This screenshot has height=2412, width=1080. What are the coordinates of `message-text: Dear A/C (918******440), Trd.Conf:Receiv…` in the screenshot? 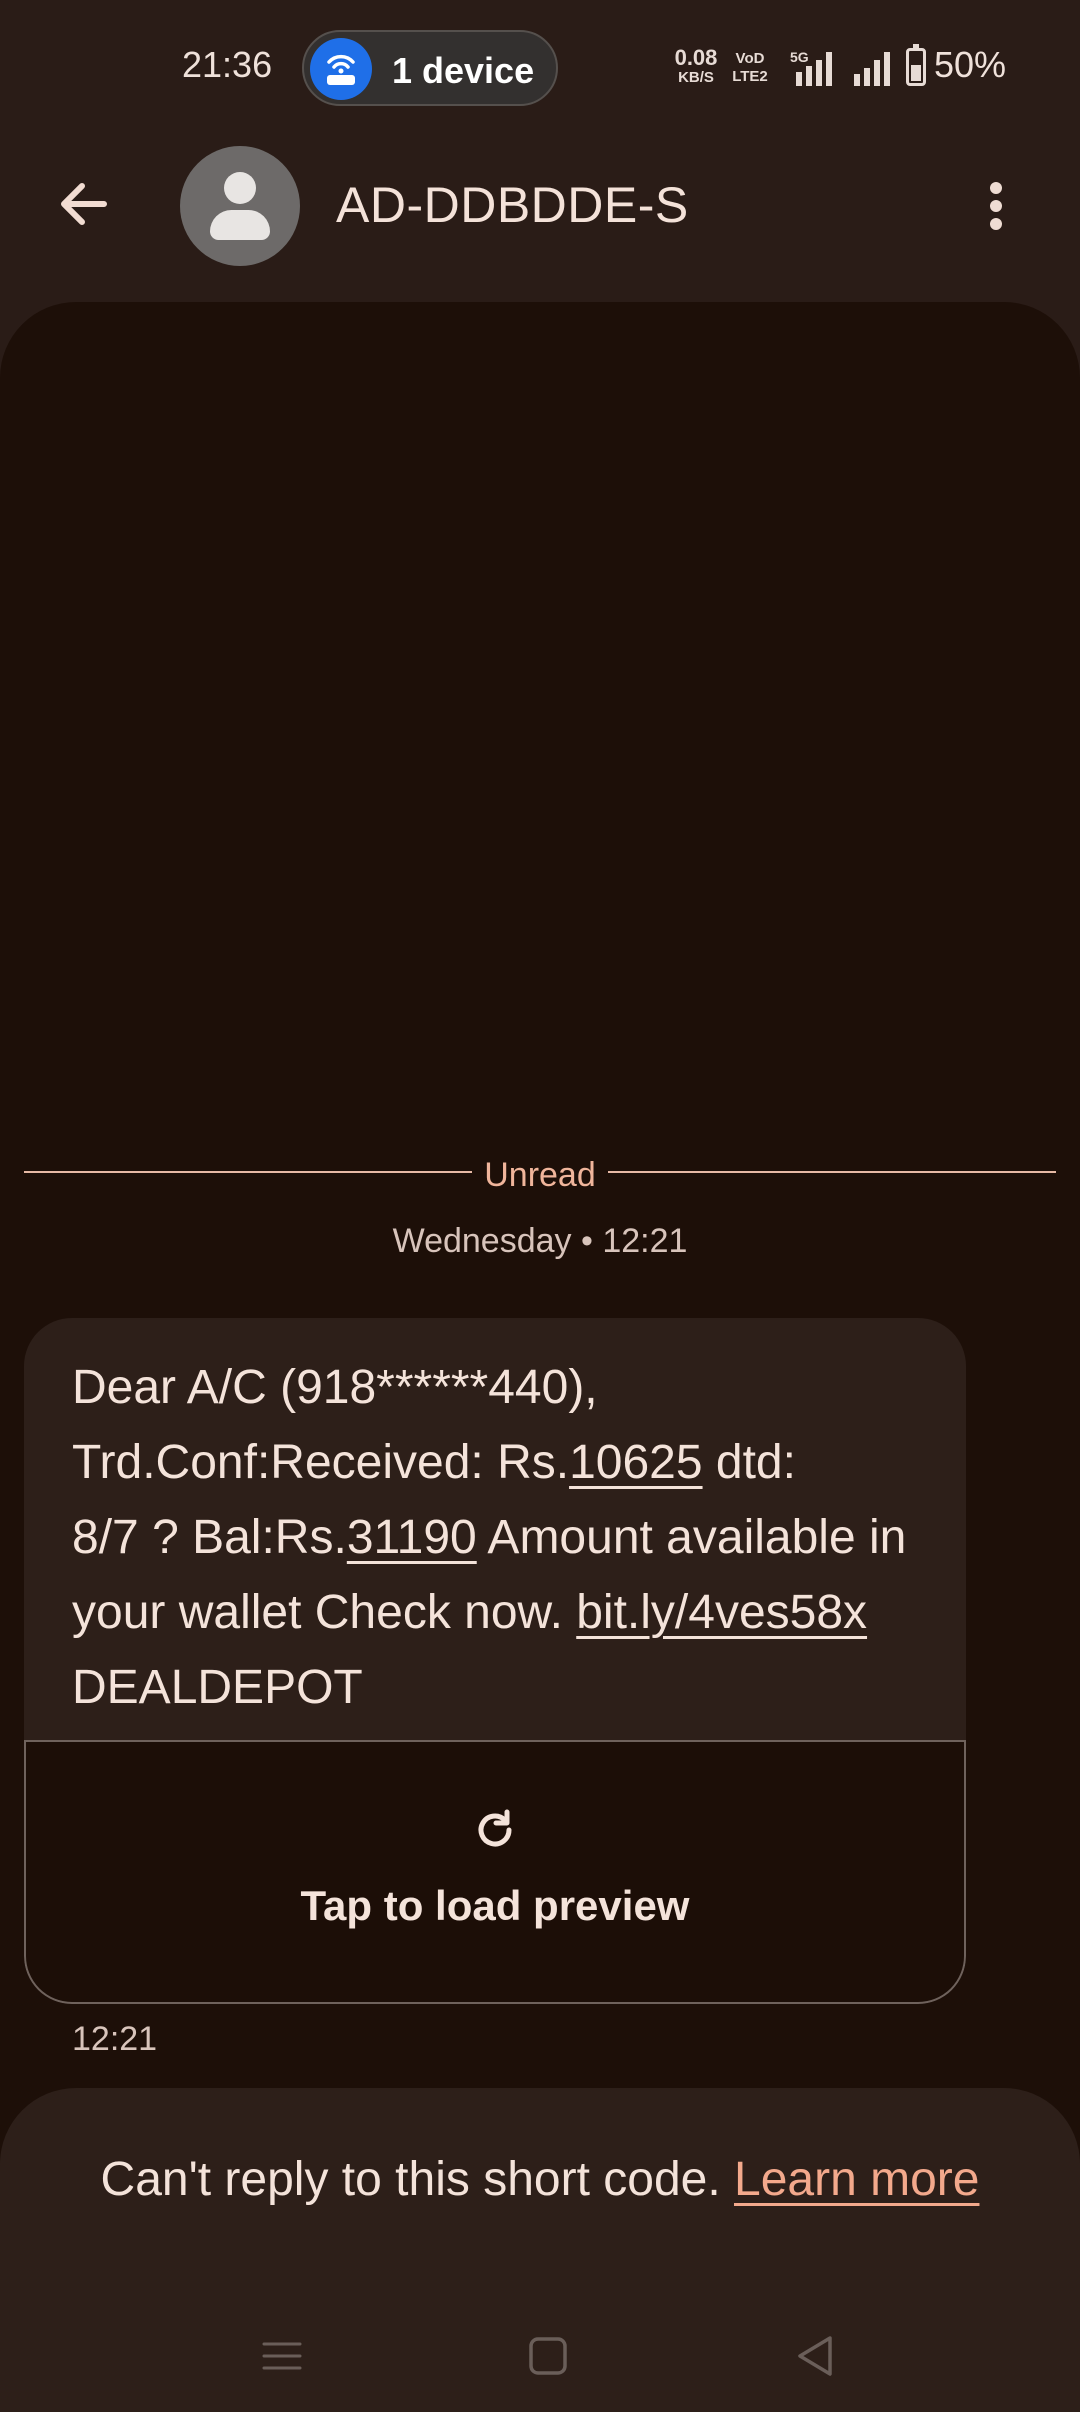 It's located at (502, 1537).